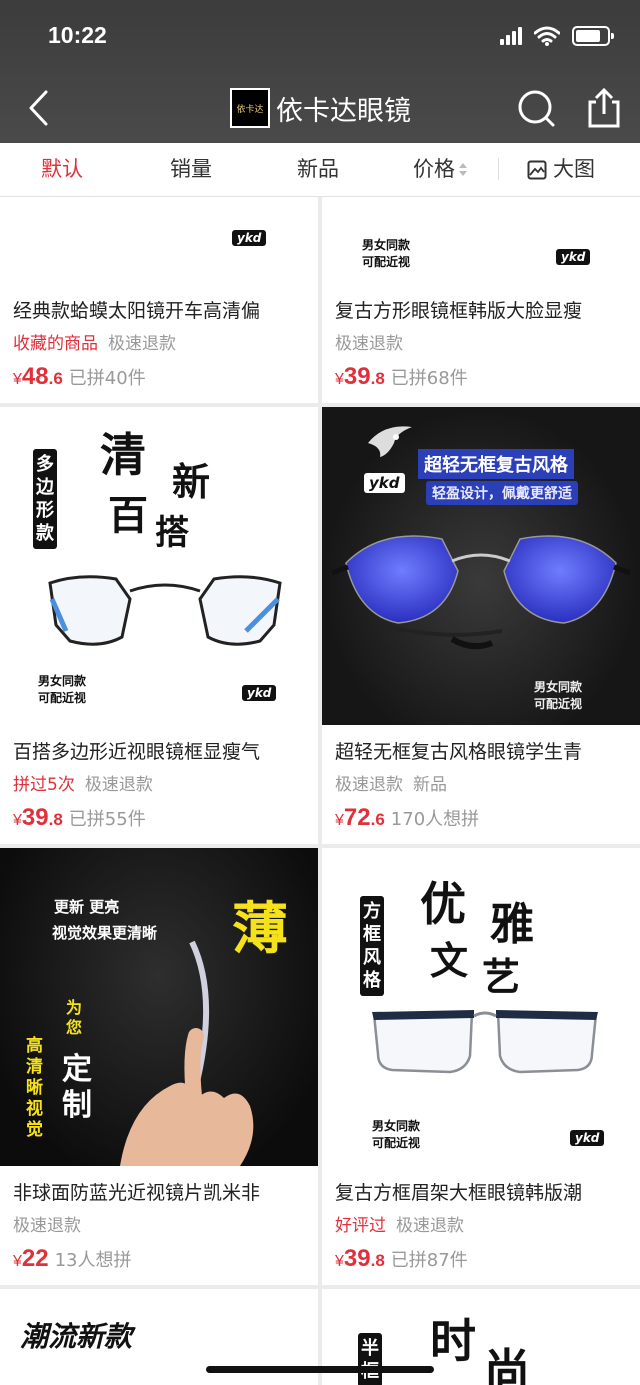  What do you see at coordinates (377, 378) in the screenshot?
I see `price-decimal: .8` at bounding box center [377, 378].